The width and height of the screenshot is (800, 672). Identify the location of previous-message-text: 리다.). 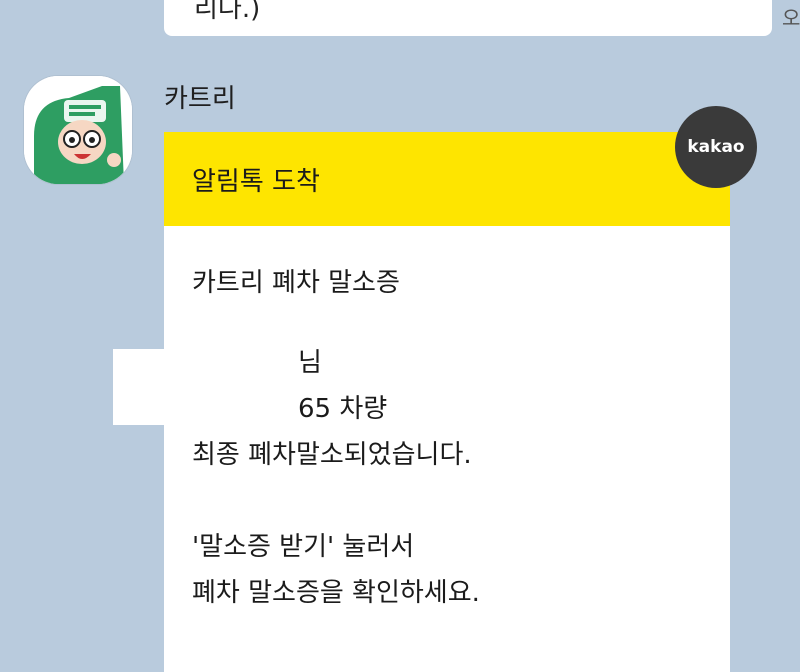
(227, 12).